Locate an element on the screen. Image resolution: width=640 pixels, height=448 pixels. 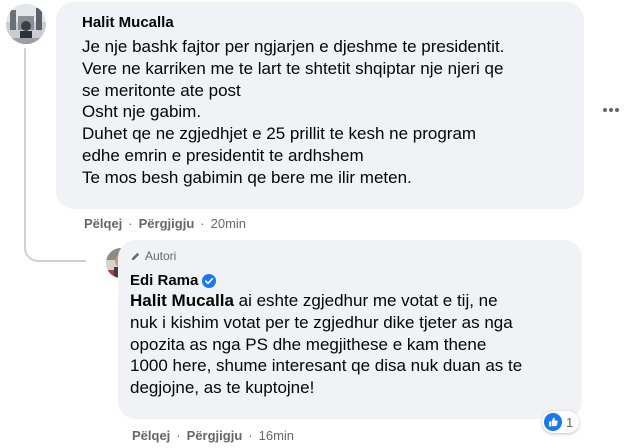
reply-author-row: Edi Rama is located at coordinates (173, 280).